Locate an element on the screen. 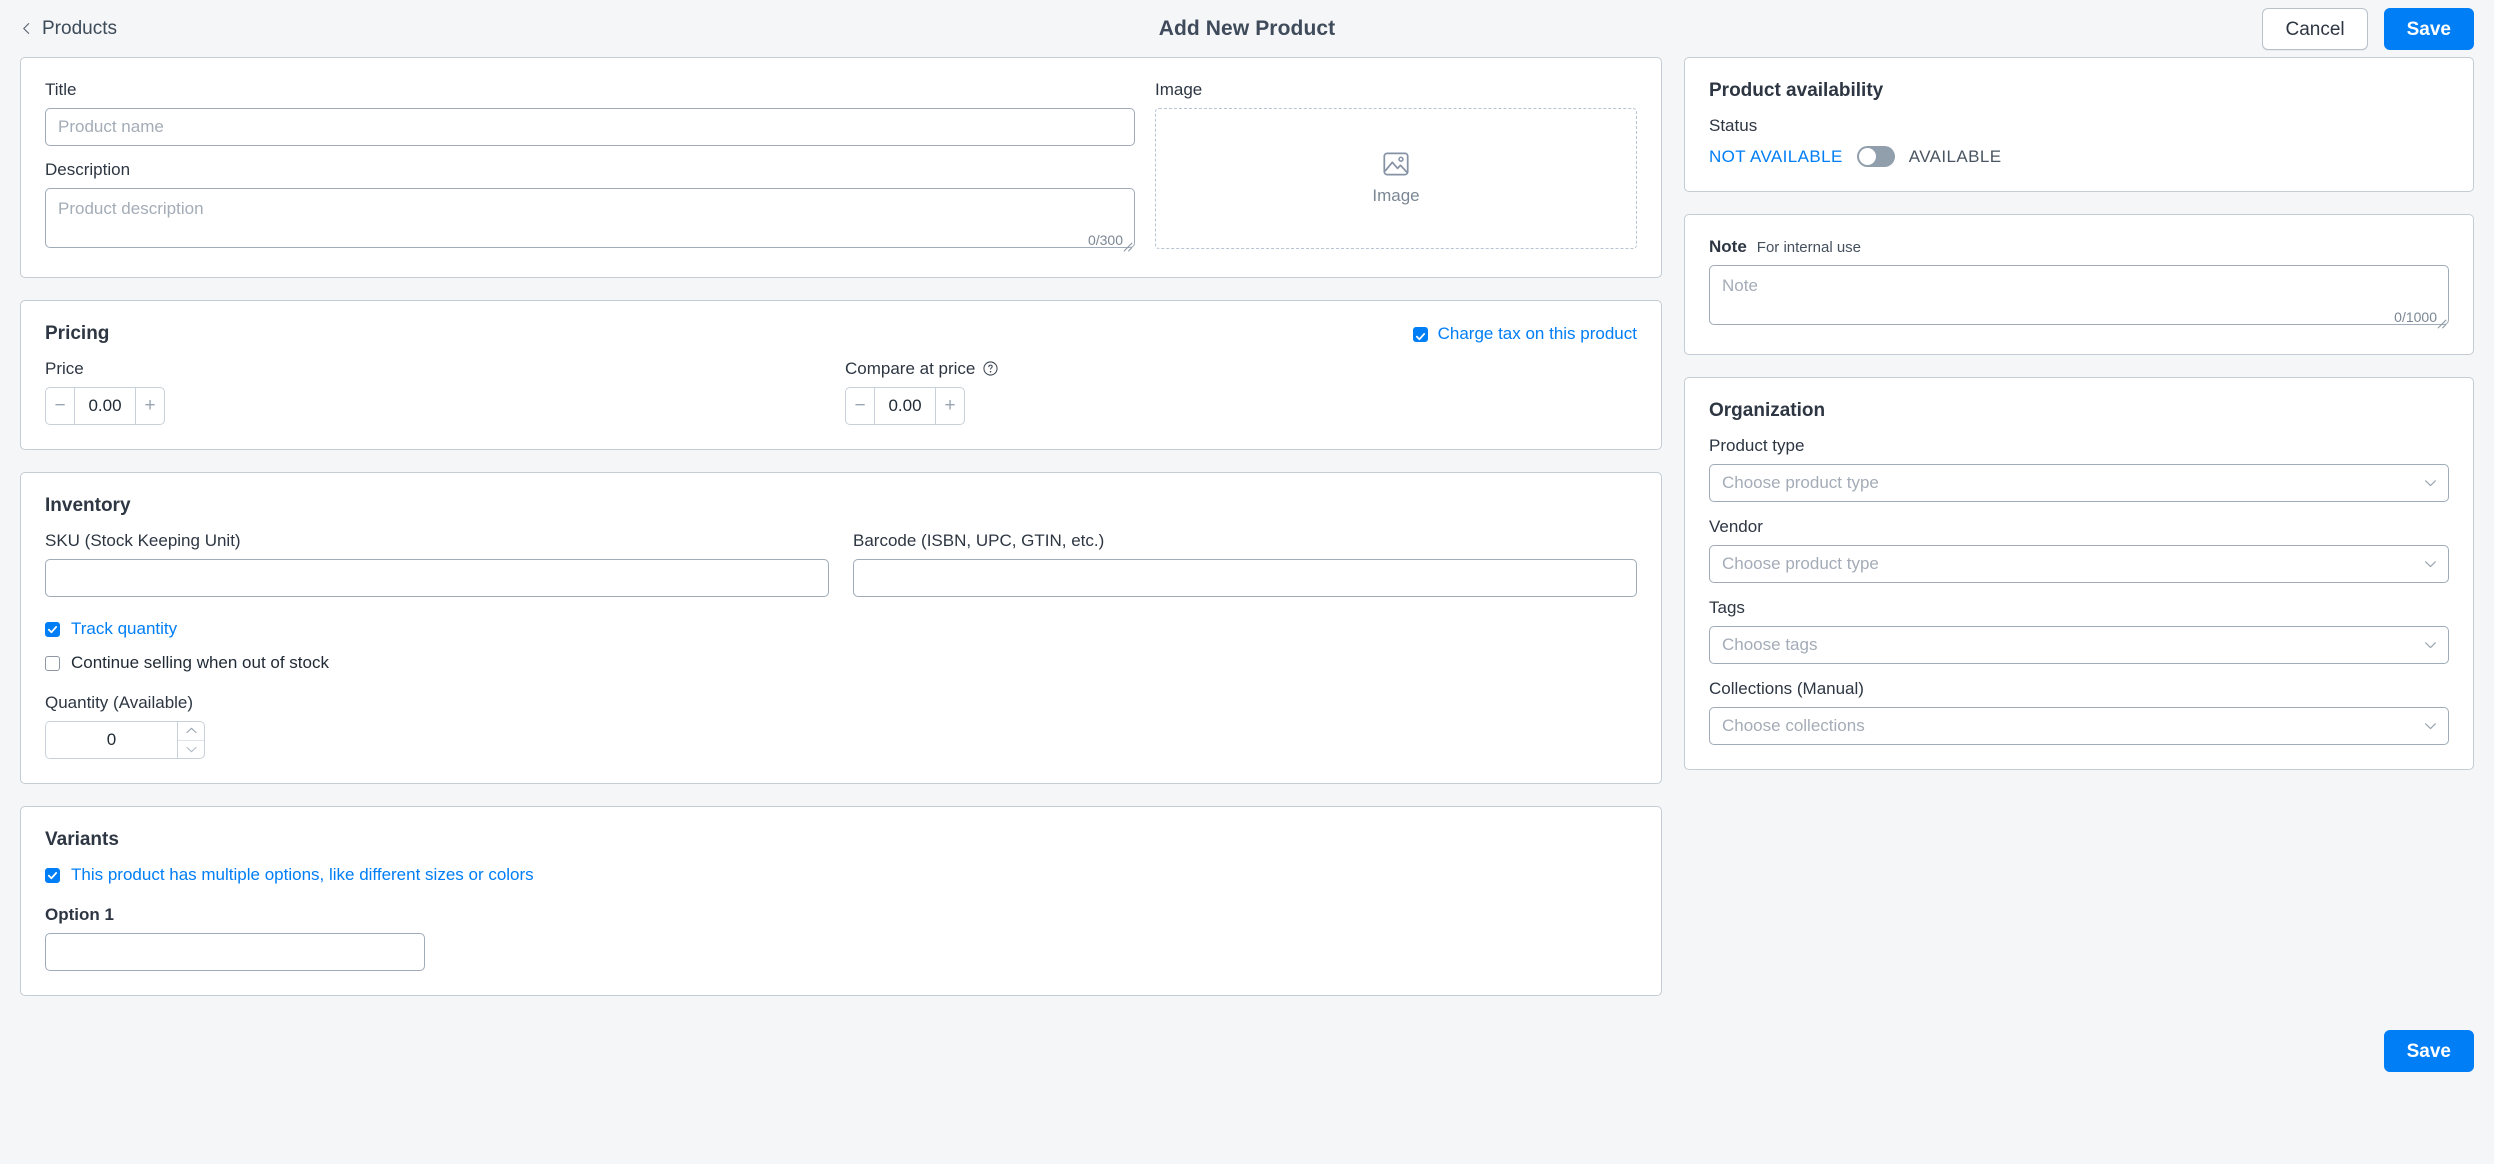 The image size is (2494, 1164). pricing-section-title: Pricing is located at coordinates (77, 333).